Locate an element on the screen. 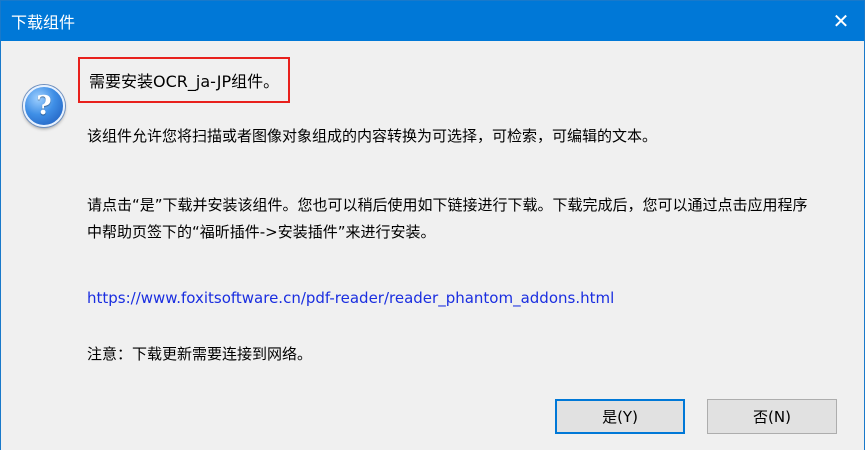  description-paragraph: 该组件允许您将扫描或者图像对象组成的内容转换为可选择，可检索，可编辑的文本。 is located at coordinates (372, 136).